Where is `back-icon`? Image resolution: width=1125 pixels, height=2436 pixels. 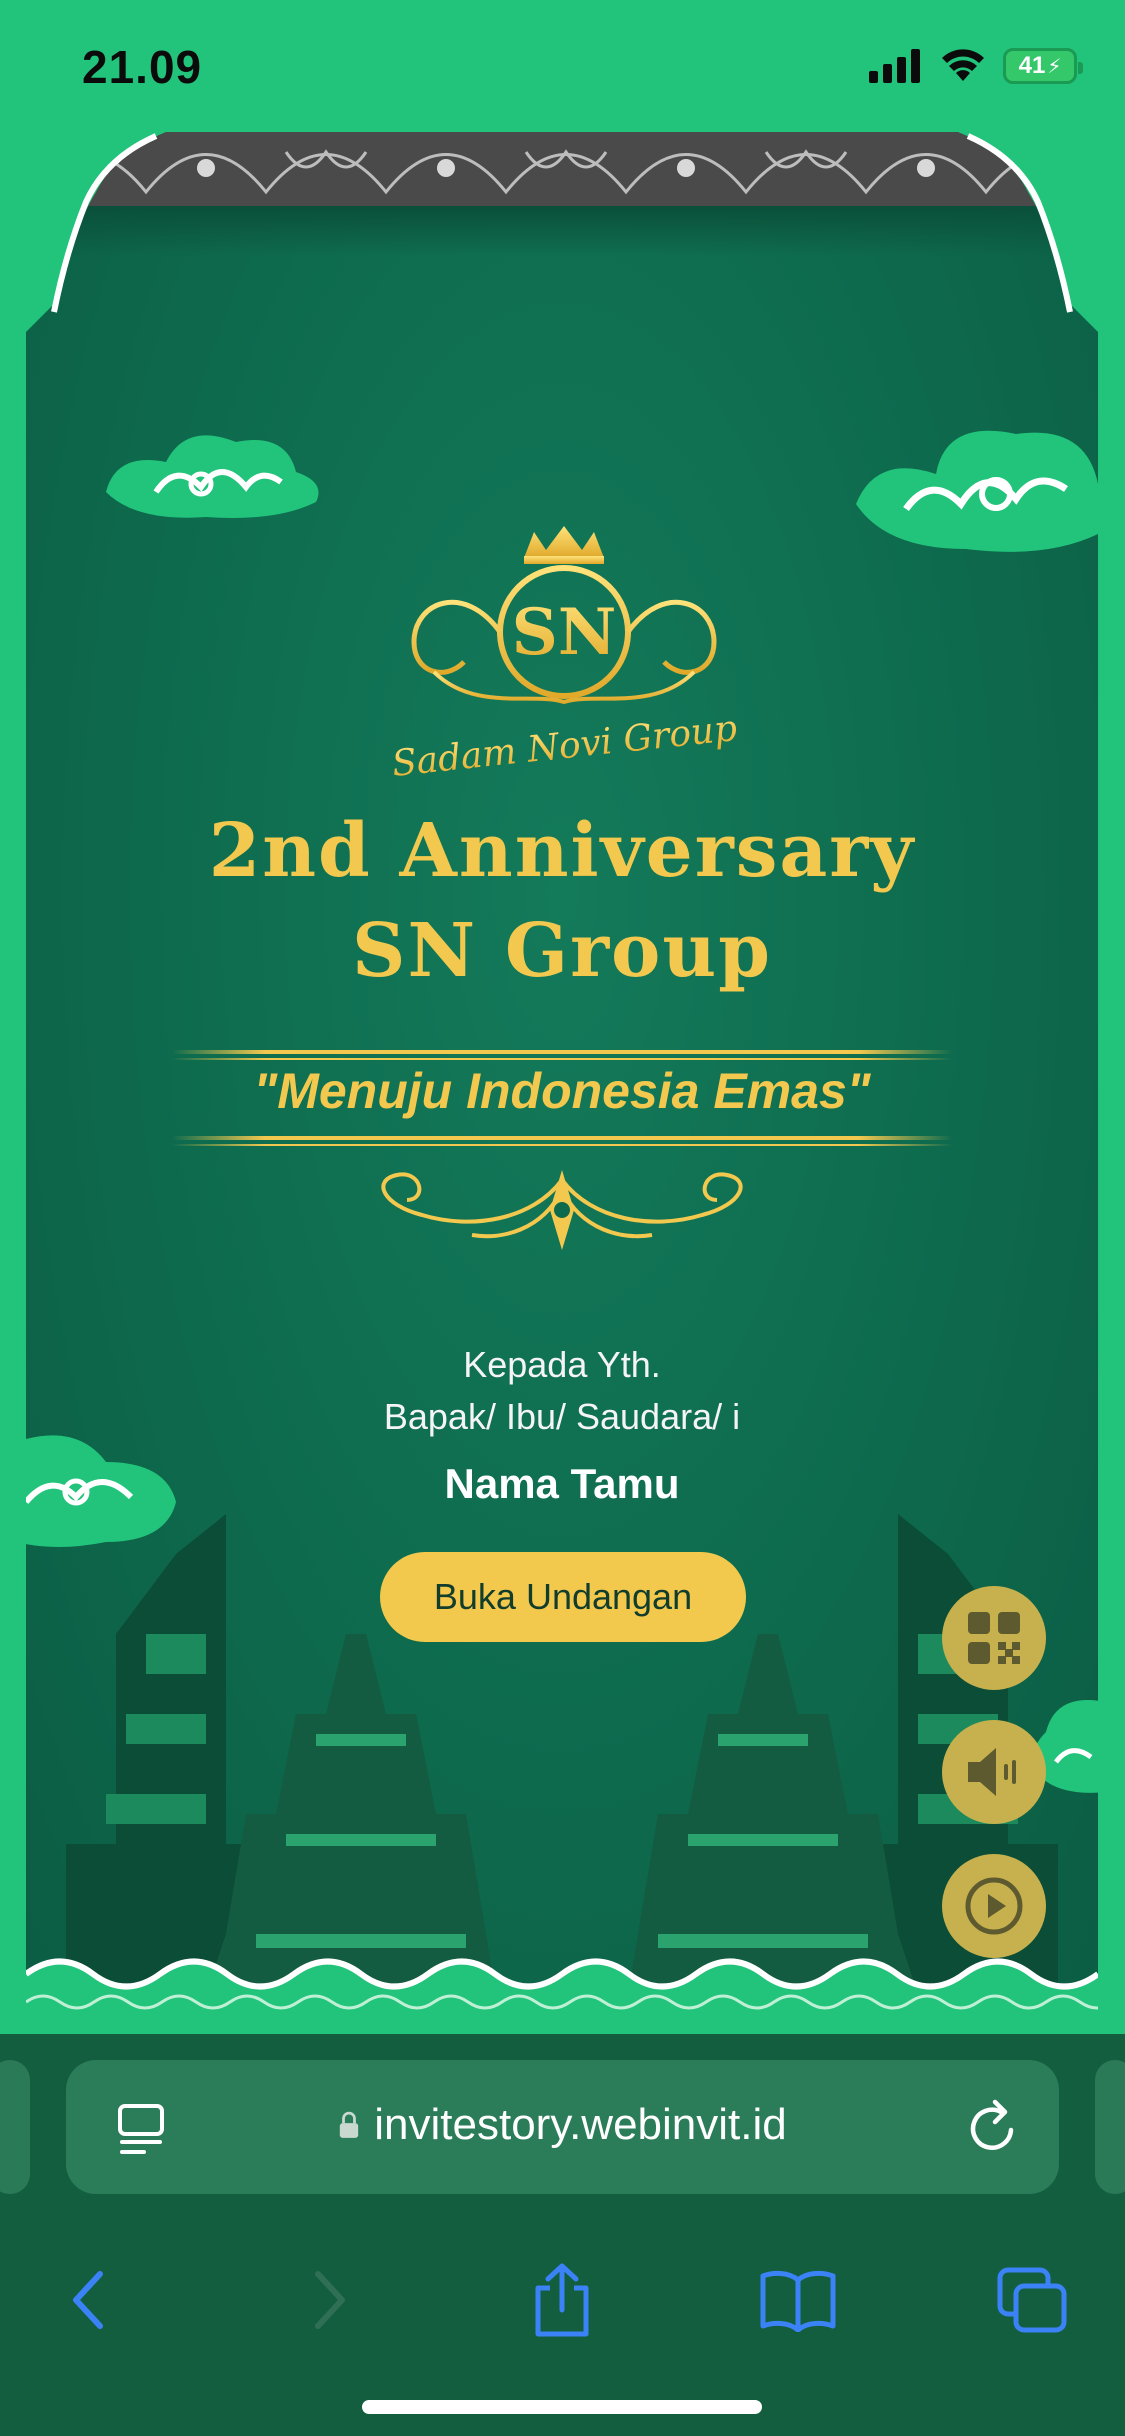 back-icon is located at coordinates (88, 2300).